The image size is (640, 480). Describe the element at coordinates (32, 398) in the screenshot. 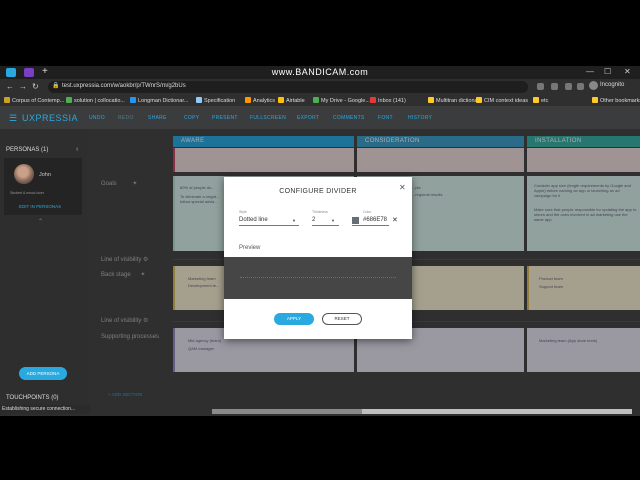

I see `touchpoints-title: TOUCHPOINTS (0)` at that location.